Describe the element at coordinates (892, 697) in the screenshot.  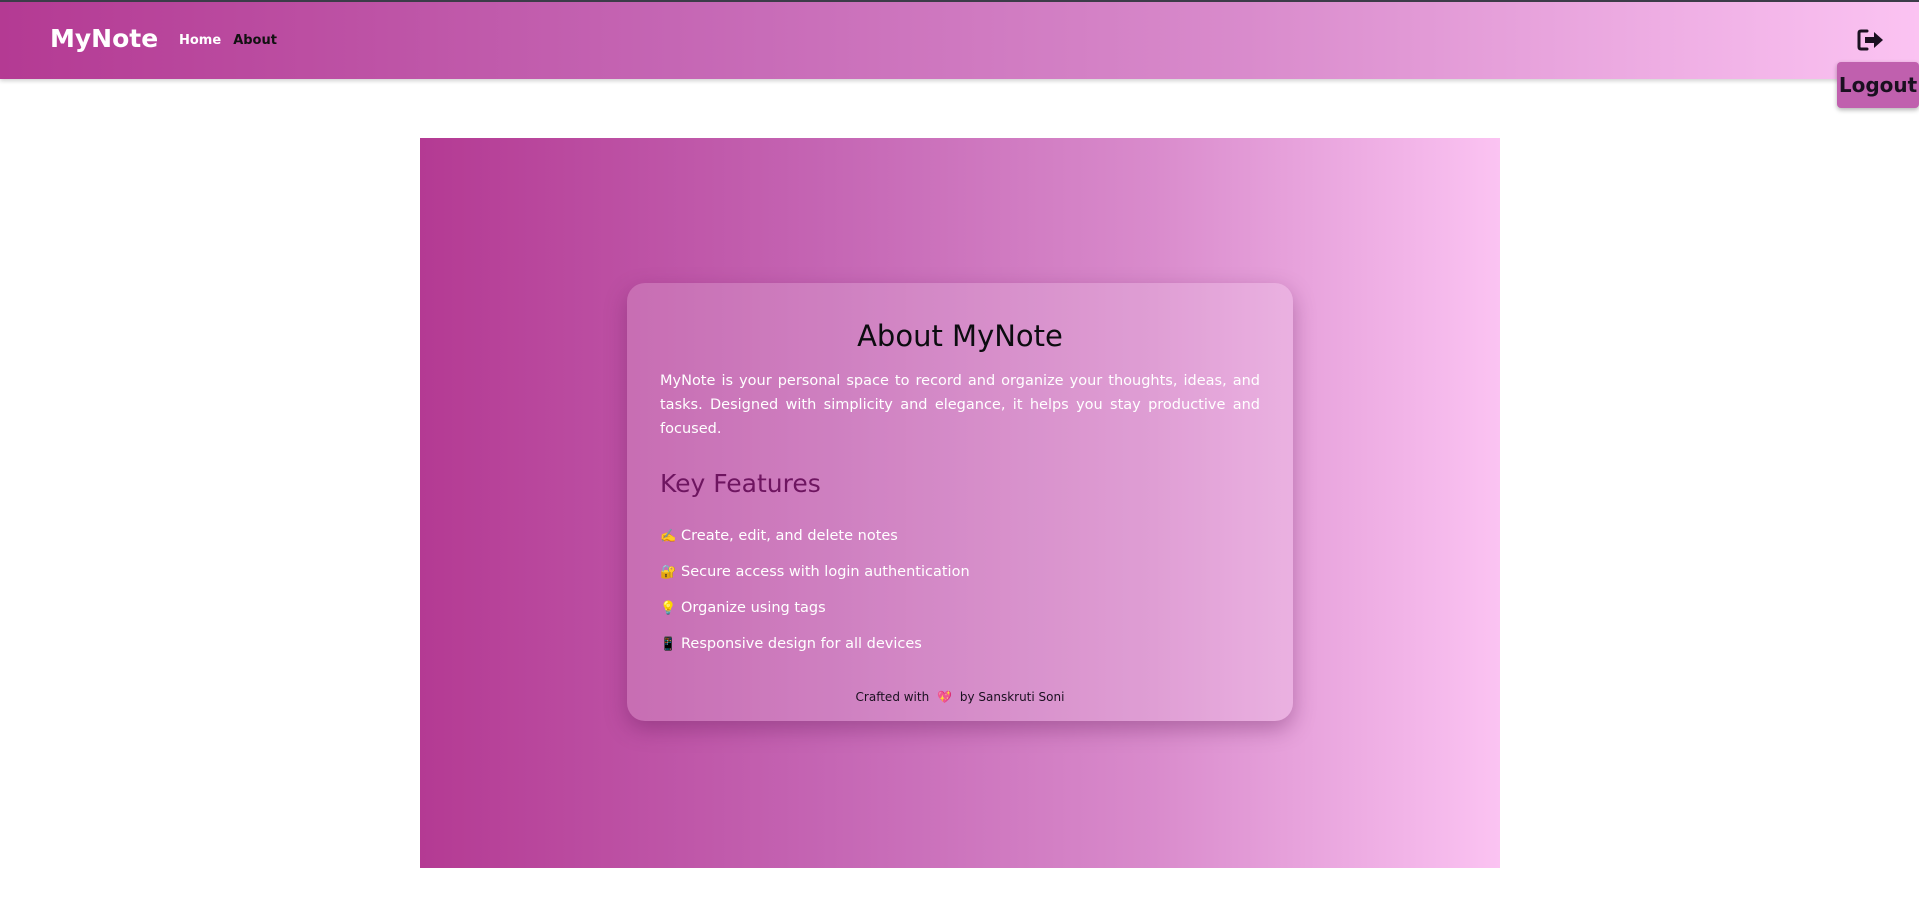
I see `credits-prefix: Crafted with` at that location.